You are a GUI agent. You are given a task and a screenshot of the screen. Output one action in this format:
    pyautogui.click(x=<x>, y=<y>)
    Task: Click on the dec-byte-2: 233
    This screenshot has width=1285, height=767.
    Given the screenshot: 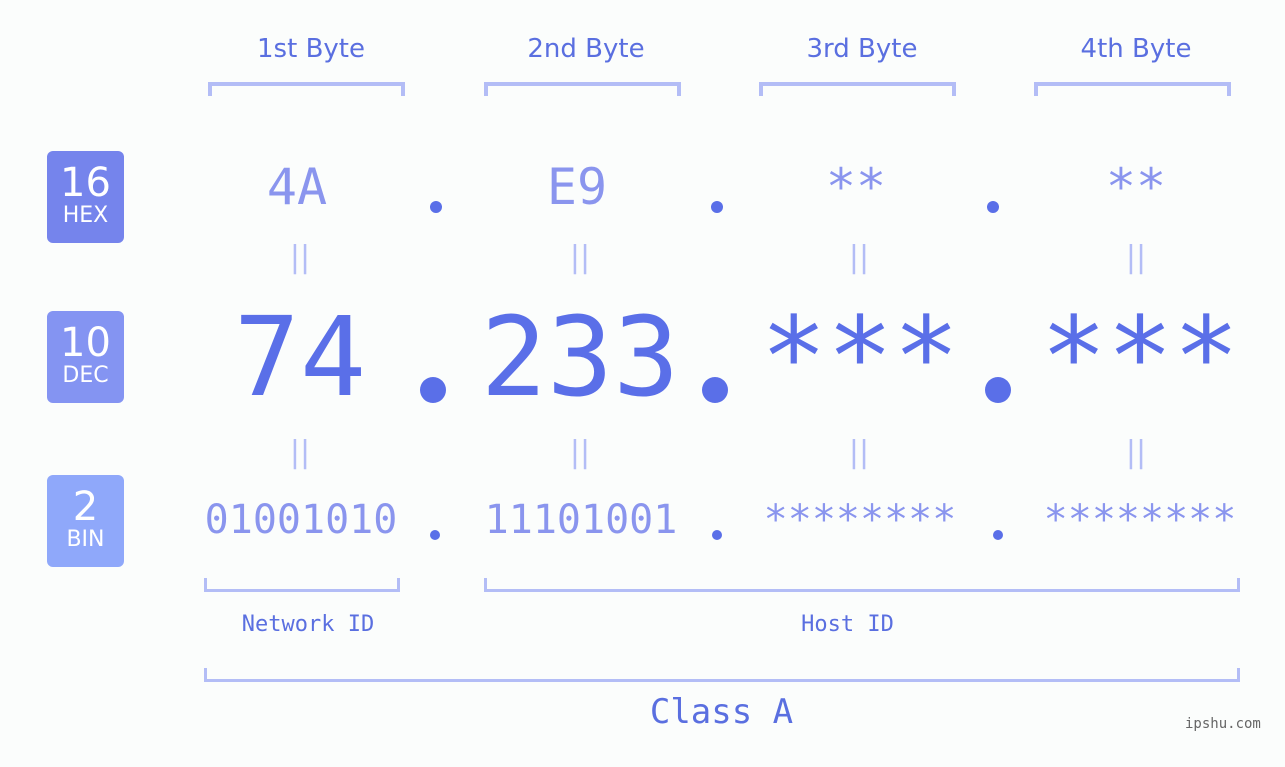 What is the action you would take?
    pyautogui.click(x=580, y=357)
    